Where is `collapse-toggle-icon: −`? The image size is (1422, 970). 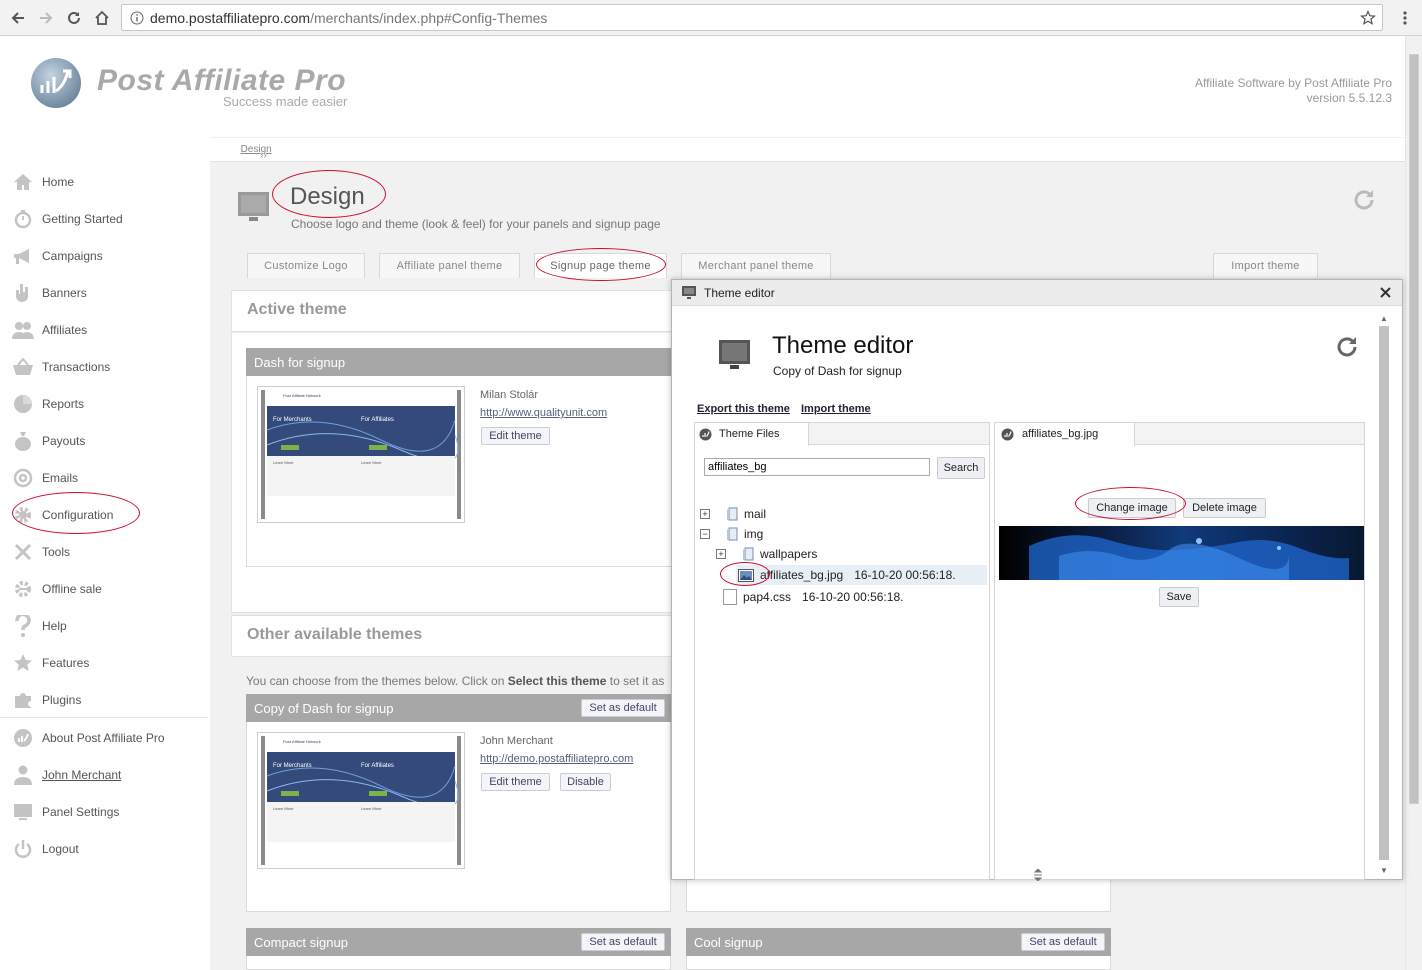
collapse-toggle-icon: − is located at coordinates (705, 534).